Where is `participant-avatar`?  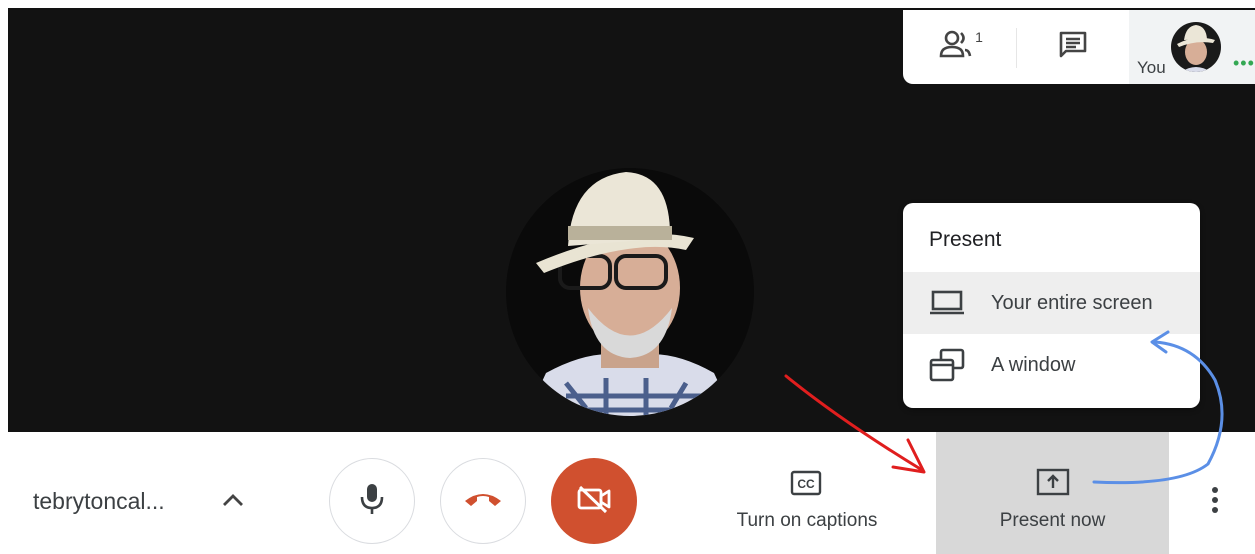
participant-avatar is located at coordinates (630, 292).